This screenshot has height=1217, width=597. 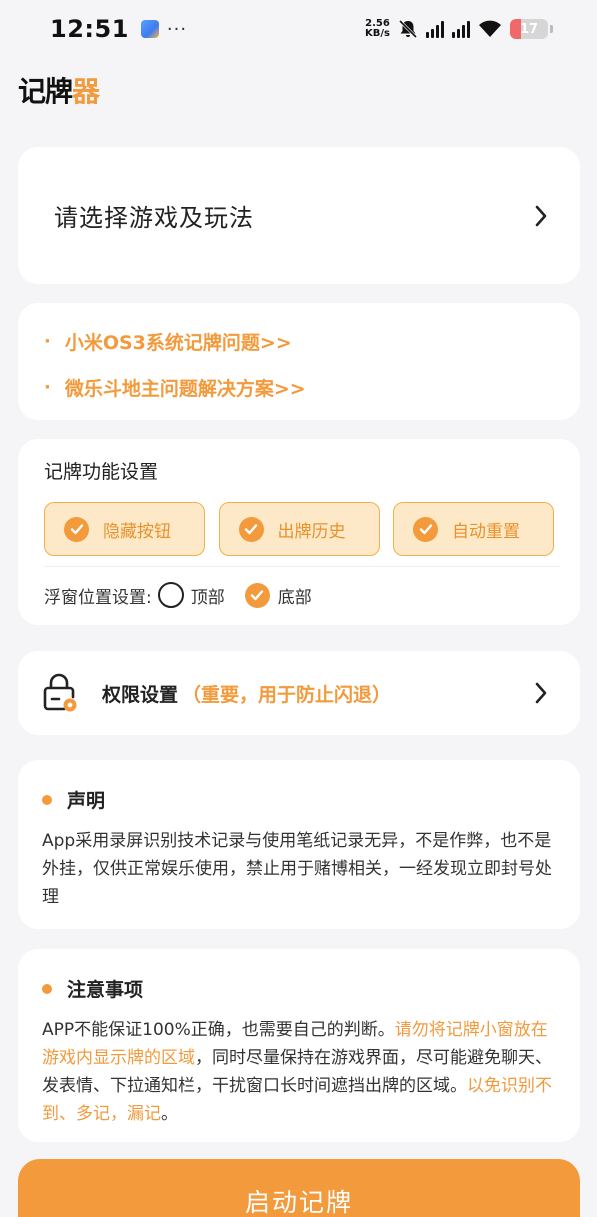 I want to click on settings-title: 记牌功能设置, so click(x=101, y=472).